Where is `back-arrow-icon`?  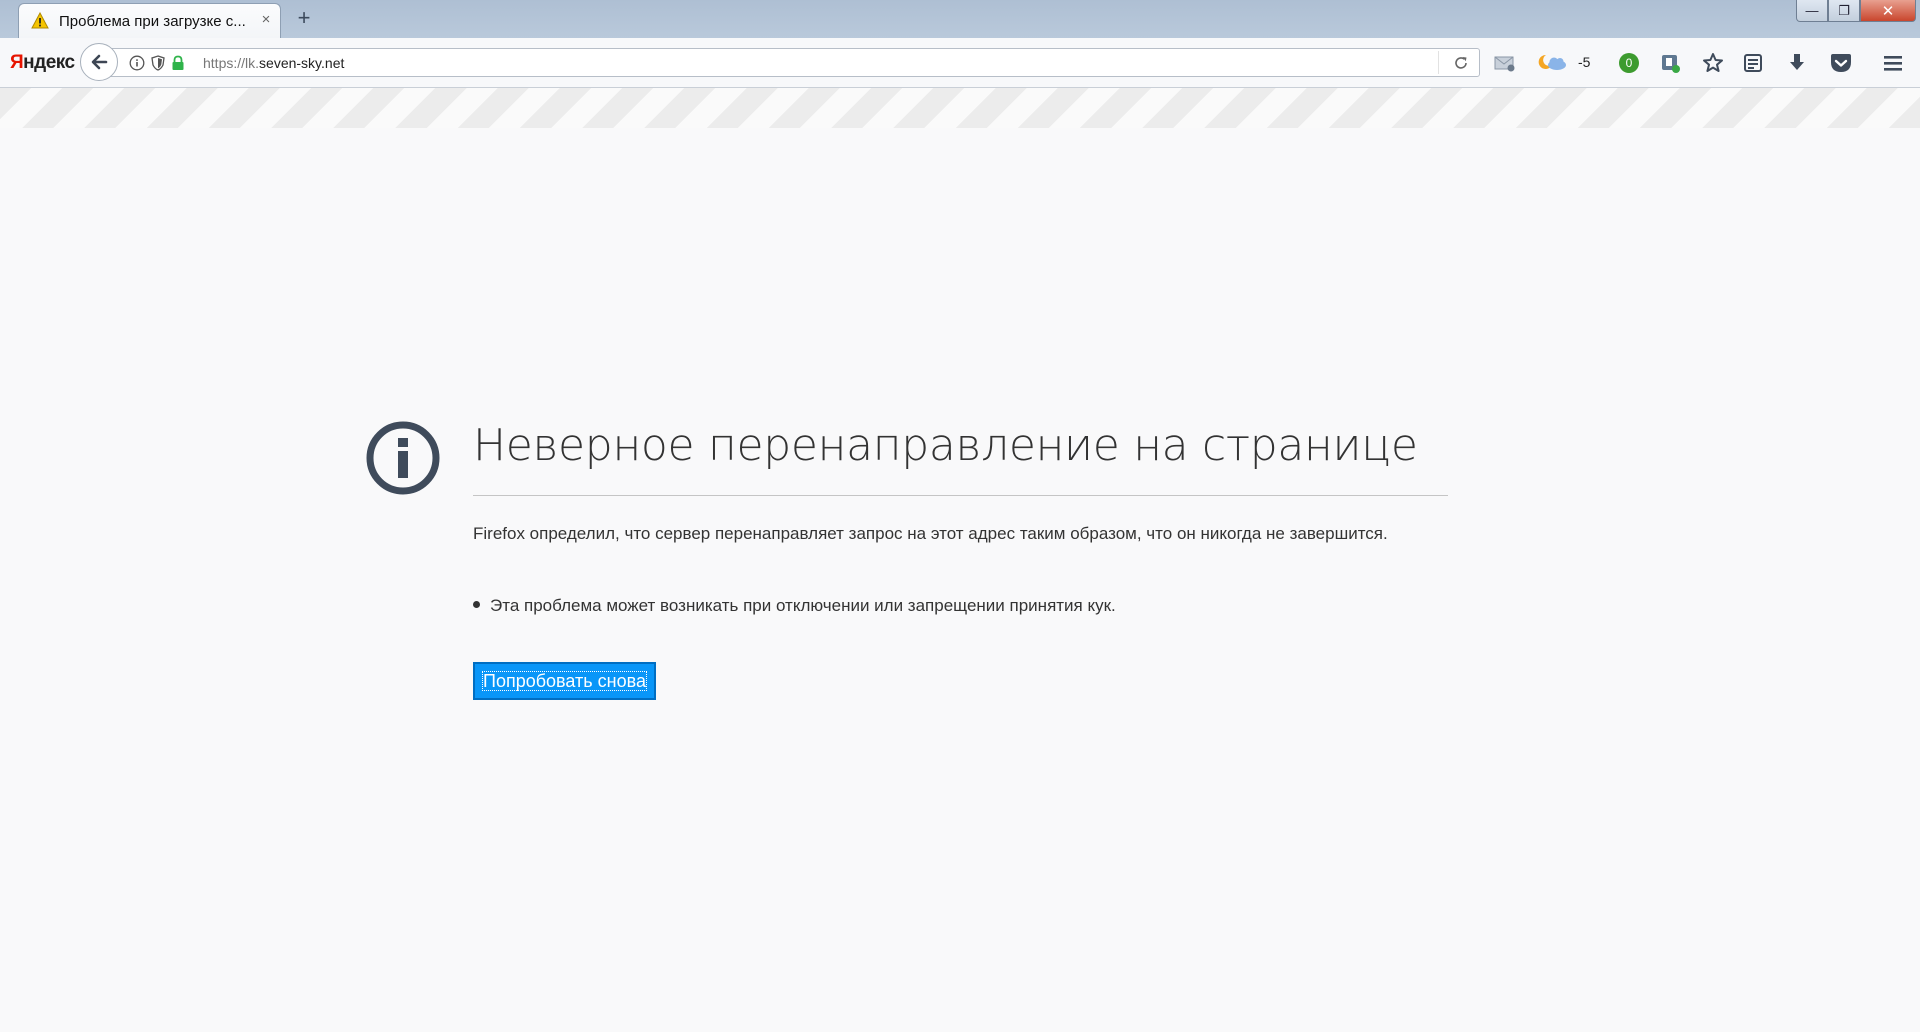 back-arrow-icon is located at coordinates (99, 62).